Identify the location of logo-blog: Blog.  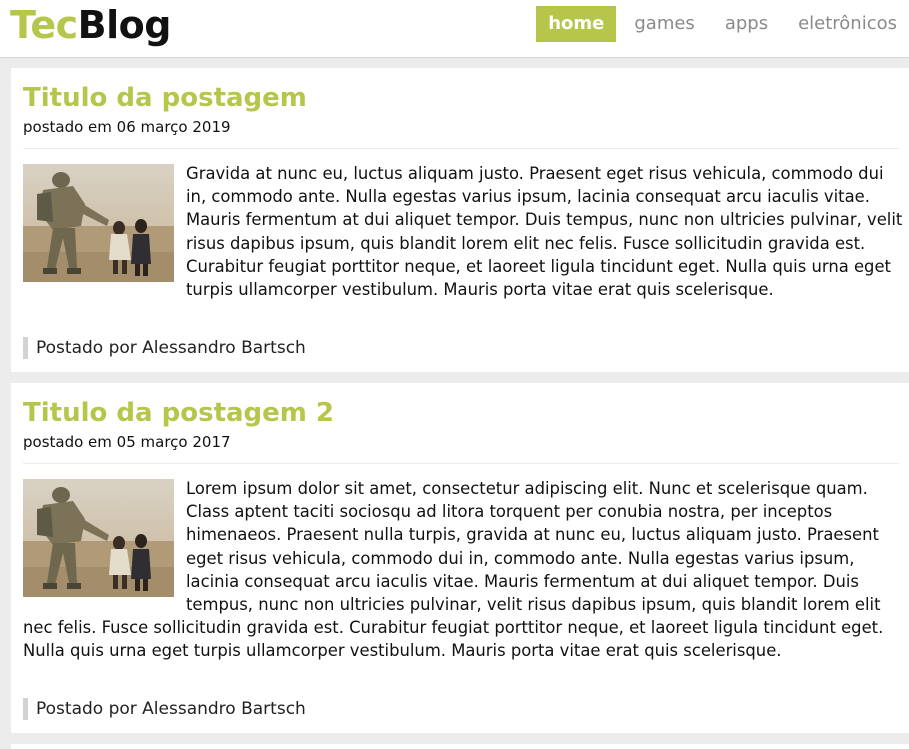
(124, 25).